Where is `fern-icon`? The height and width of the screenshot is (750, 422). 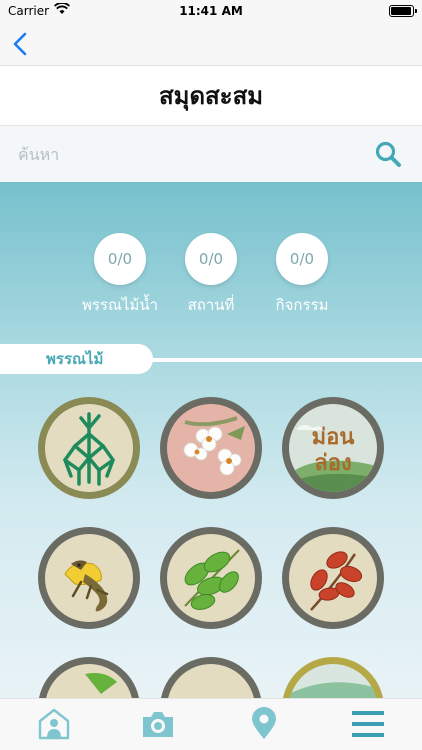
fern-icon is located at coordinates (89, 681).